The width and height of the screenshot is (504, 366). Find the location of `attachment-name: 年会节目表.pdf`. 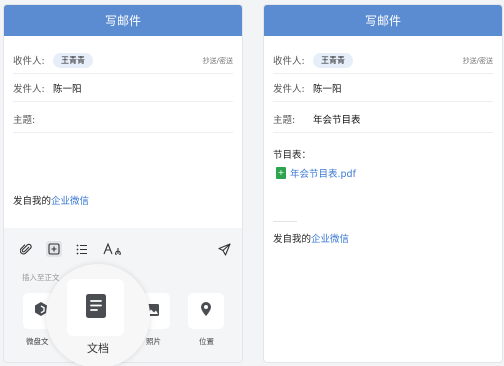

attachment-name: 年会节目表.pdf is located at coordinates (323, 173).